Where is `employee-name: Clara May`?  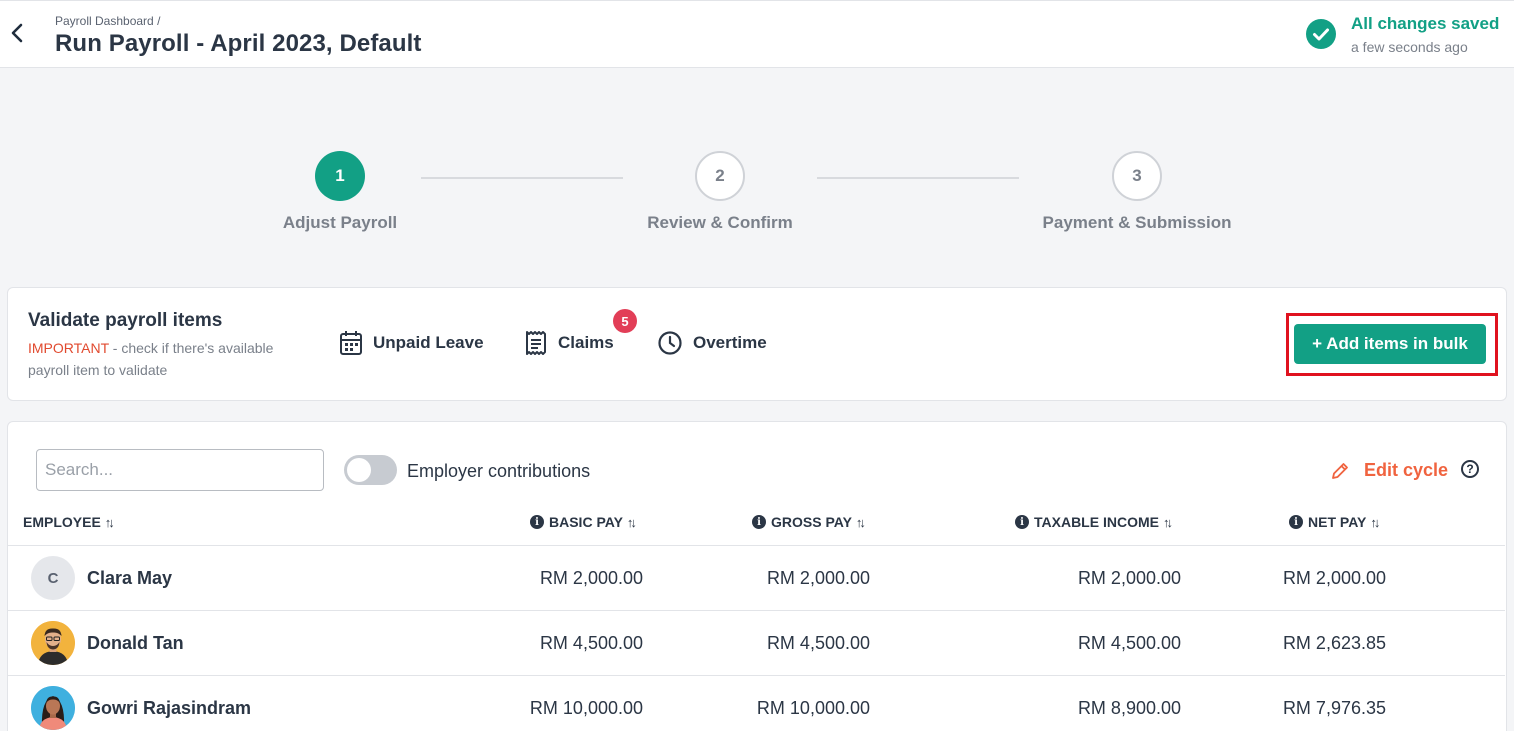 employee-name: Clara May is located at coordinates (129, 578).